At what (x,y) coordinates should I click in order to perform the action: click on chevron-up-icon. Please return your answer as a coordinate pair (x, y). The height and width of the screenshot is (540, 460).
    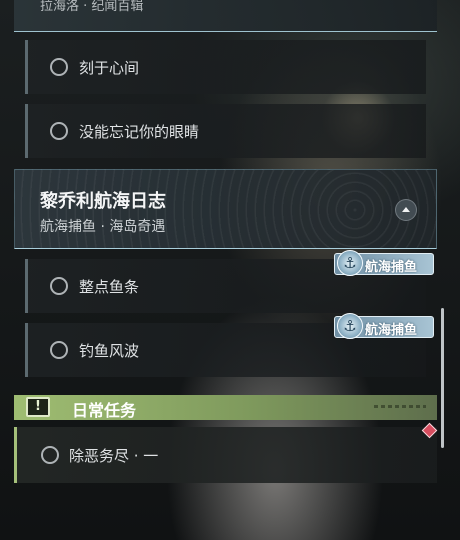
    Looking at the image, I should click on (406, 210).